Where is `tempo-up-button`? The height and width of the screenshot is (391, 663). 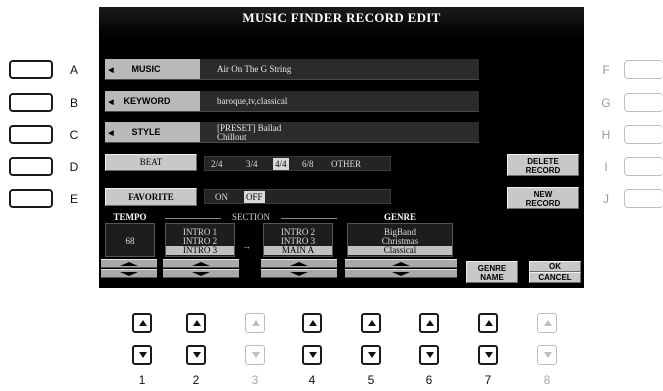
tempo-up-button is located at coordinates (129, 263).